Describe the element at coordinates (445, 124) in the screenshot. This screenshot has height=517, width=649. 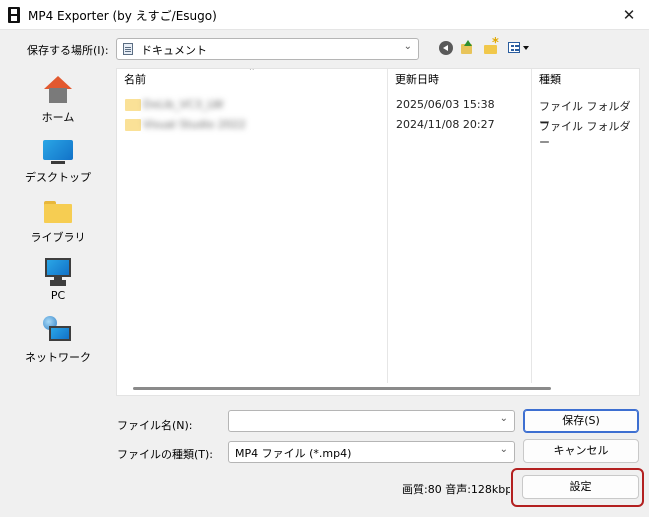
I see `file-date: 2024/11/08 20:27` at that location.